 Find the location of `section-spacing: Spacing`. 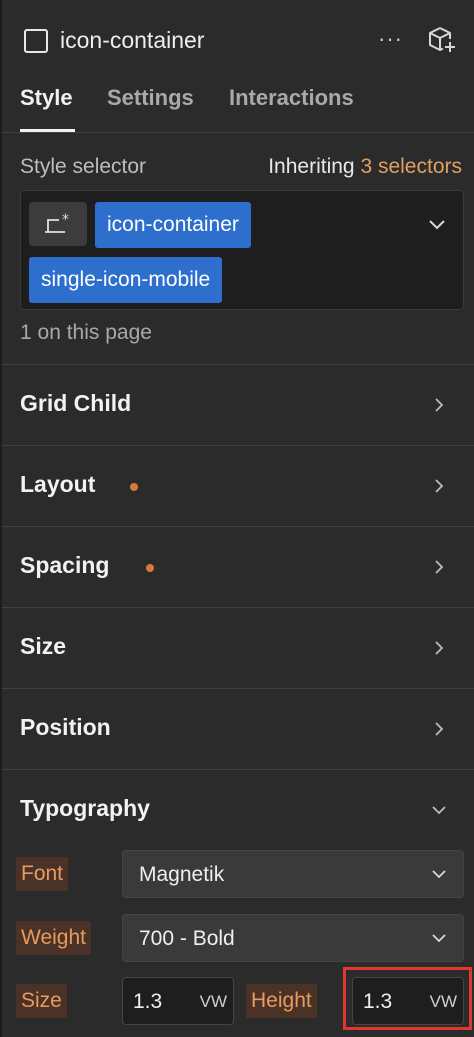

section-spacing: Spacing is located at coordinates (238, 566).